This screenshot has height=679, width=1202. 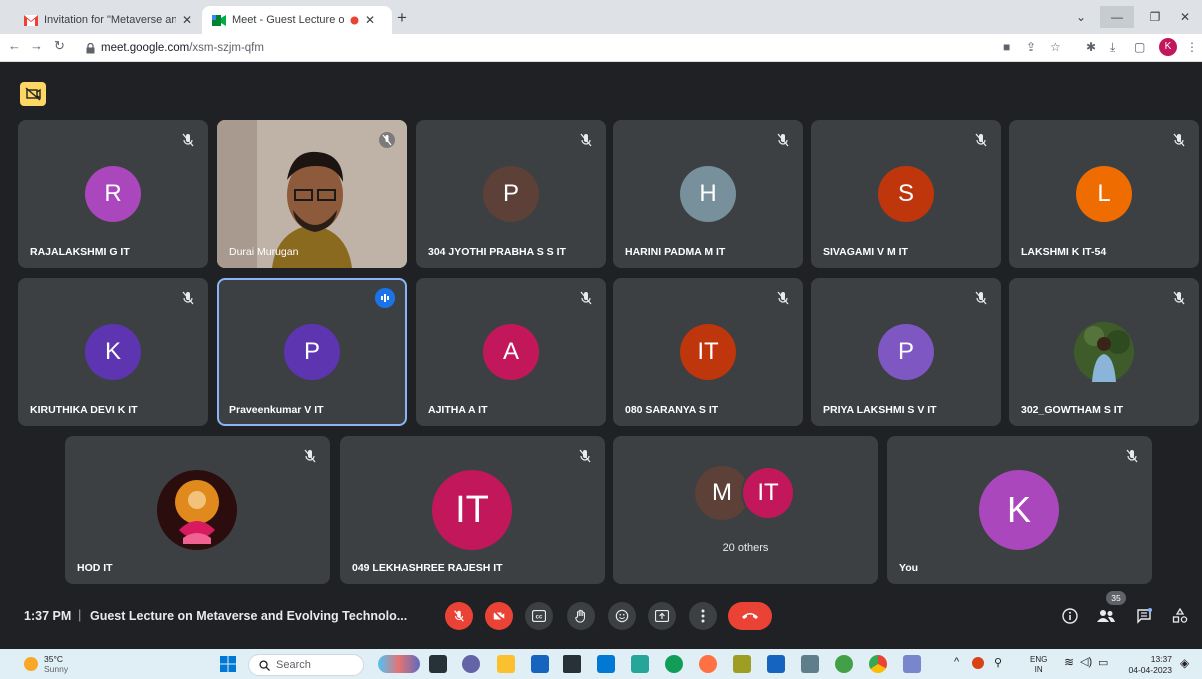 What do you see at coordinates (1168, 47) in the screenshot?
I see `profile-avatar: K` at bounding box center [1168, 47].